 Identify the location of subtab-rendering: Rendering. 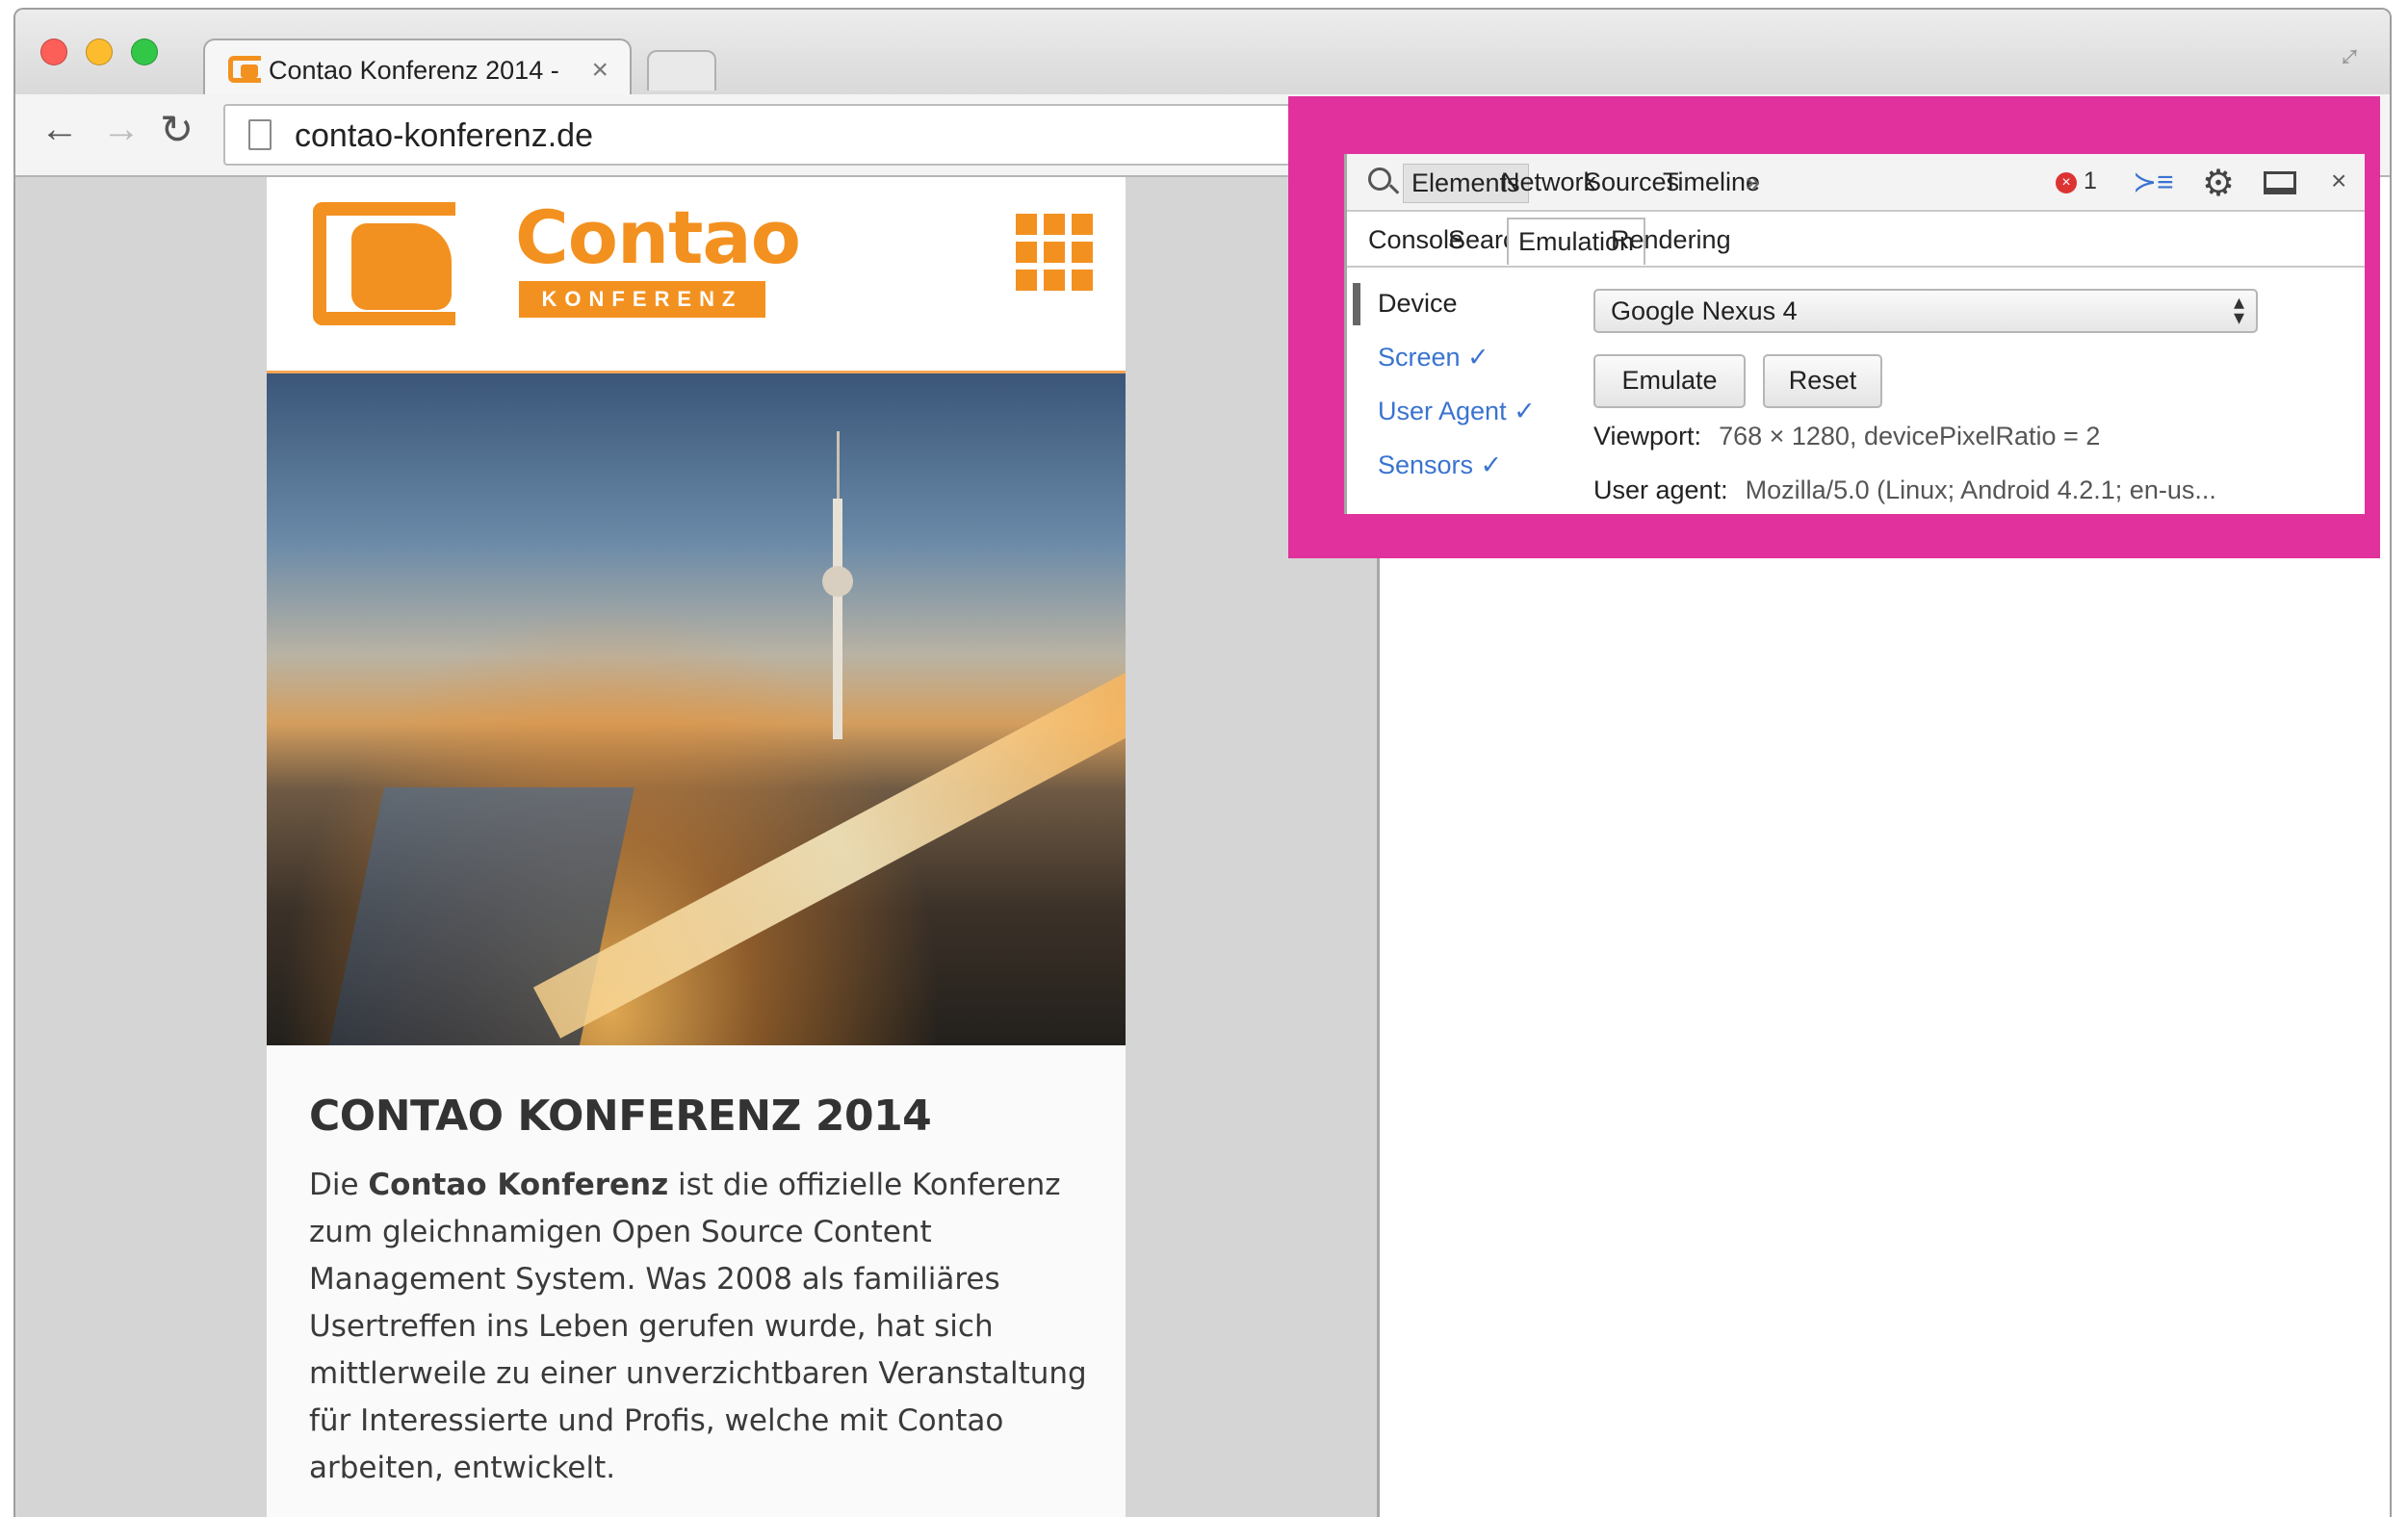
(1671, 240).